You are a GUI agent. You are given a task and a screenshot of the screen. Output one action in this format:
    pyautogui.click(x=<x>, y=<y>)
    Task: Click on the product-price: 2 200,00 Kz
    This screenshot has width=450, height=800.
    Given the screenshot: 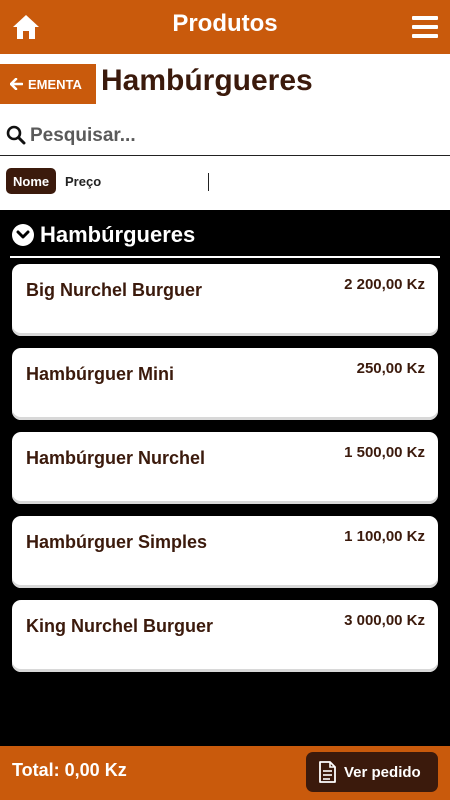 What is the action you would take?
    pyautogui.click(x=384, y=284)
    